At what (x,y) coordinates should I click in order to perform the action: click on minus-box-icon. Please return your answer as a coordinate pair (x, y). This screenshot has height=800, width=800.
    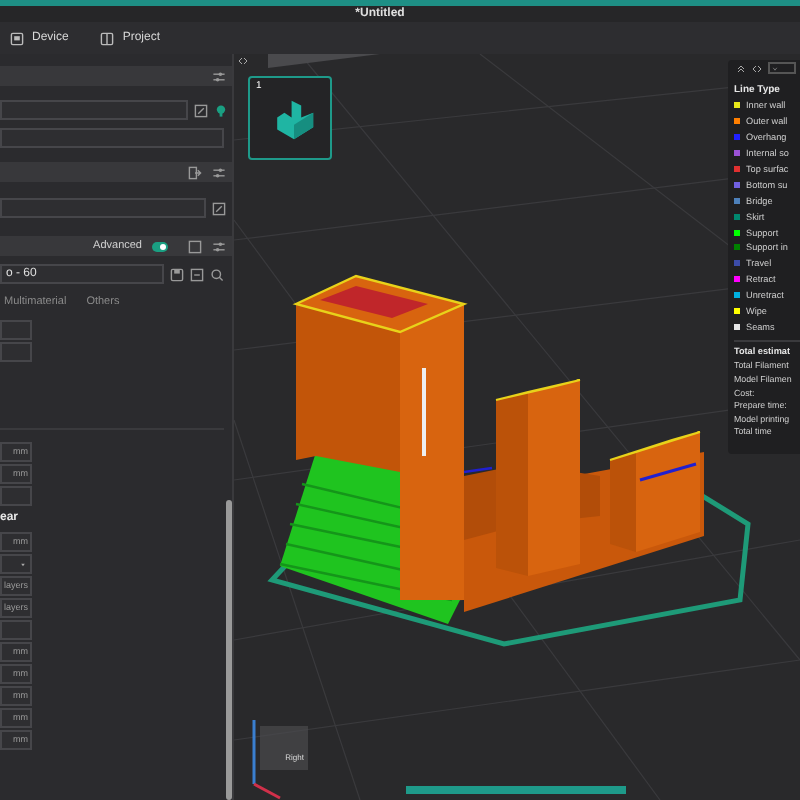
    Looking at the image, I should click on (197, 274).